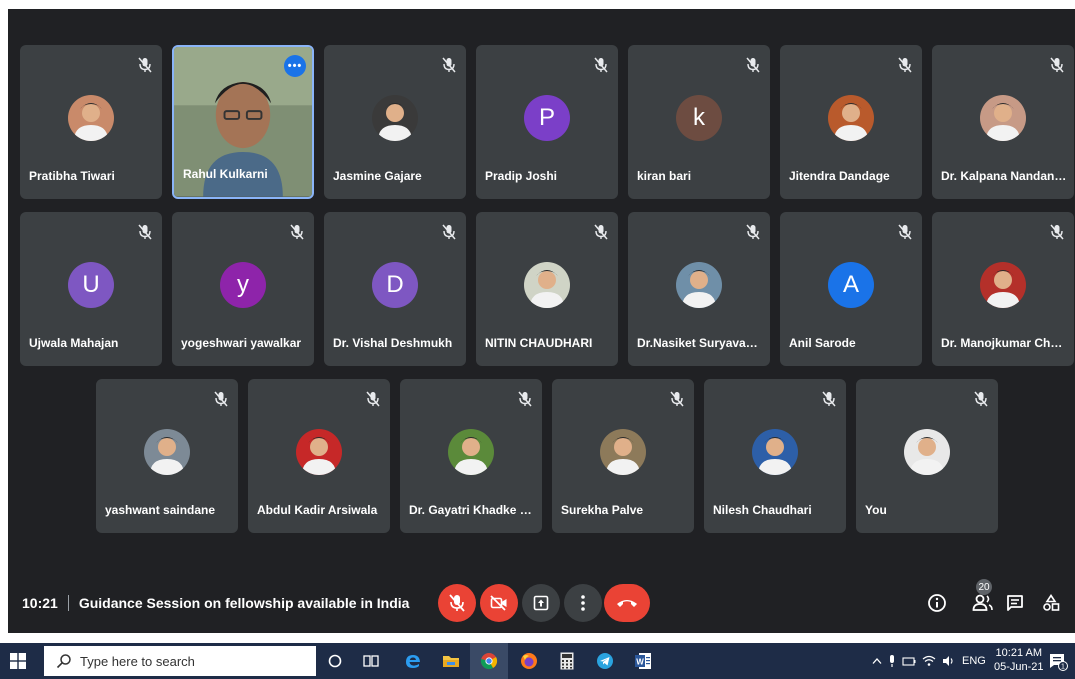 The image size is (1075, 679). I want to click on cortana-button, so click(335, 661).